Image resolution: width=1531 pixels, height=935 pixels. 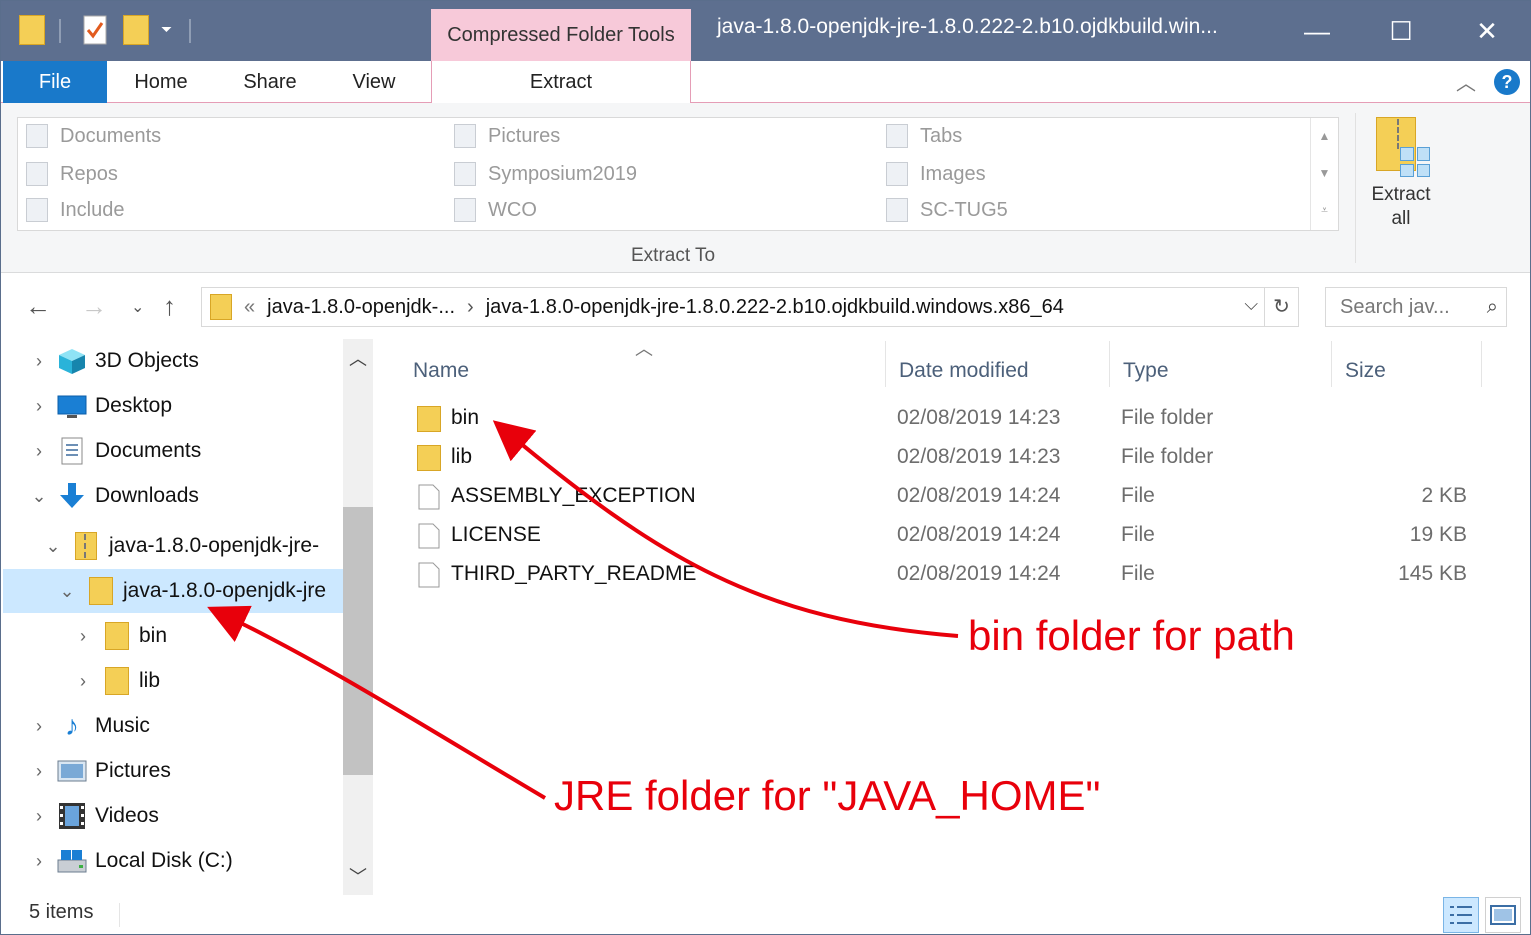 I want to click on nav-scrollbar: ︿ ﹀, so click(x=358, y=617).